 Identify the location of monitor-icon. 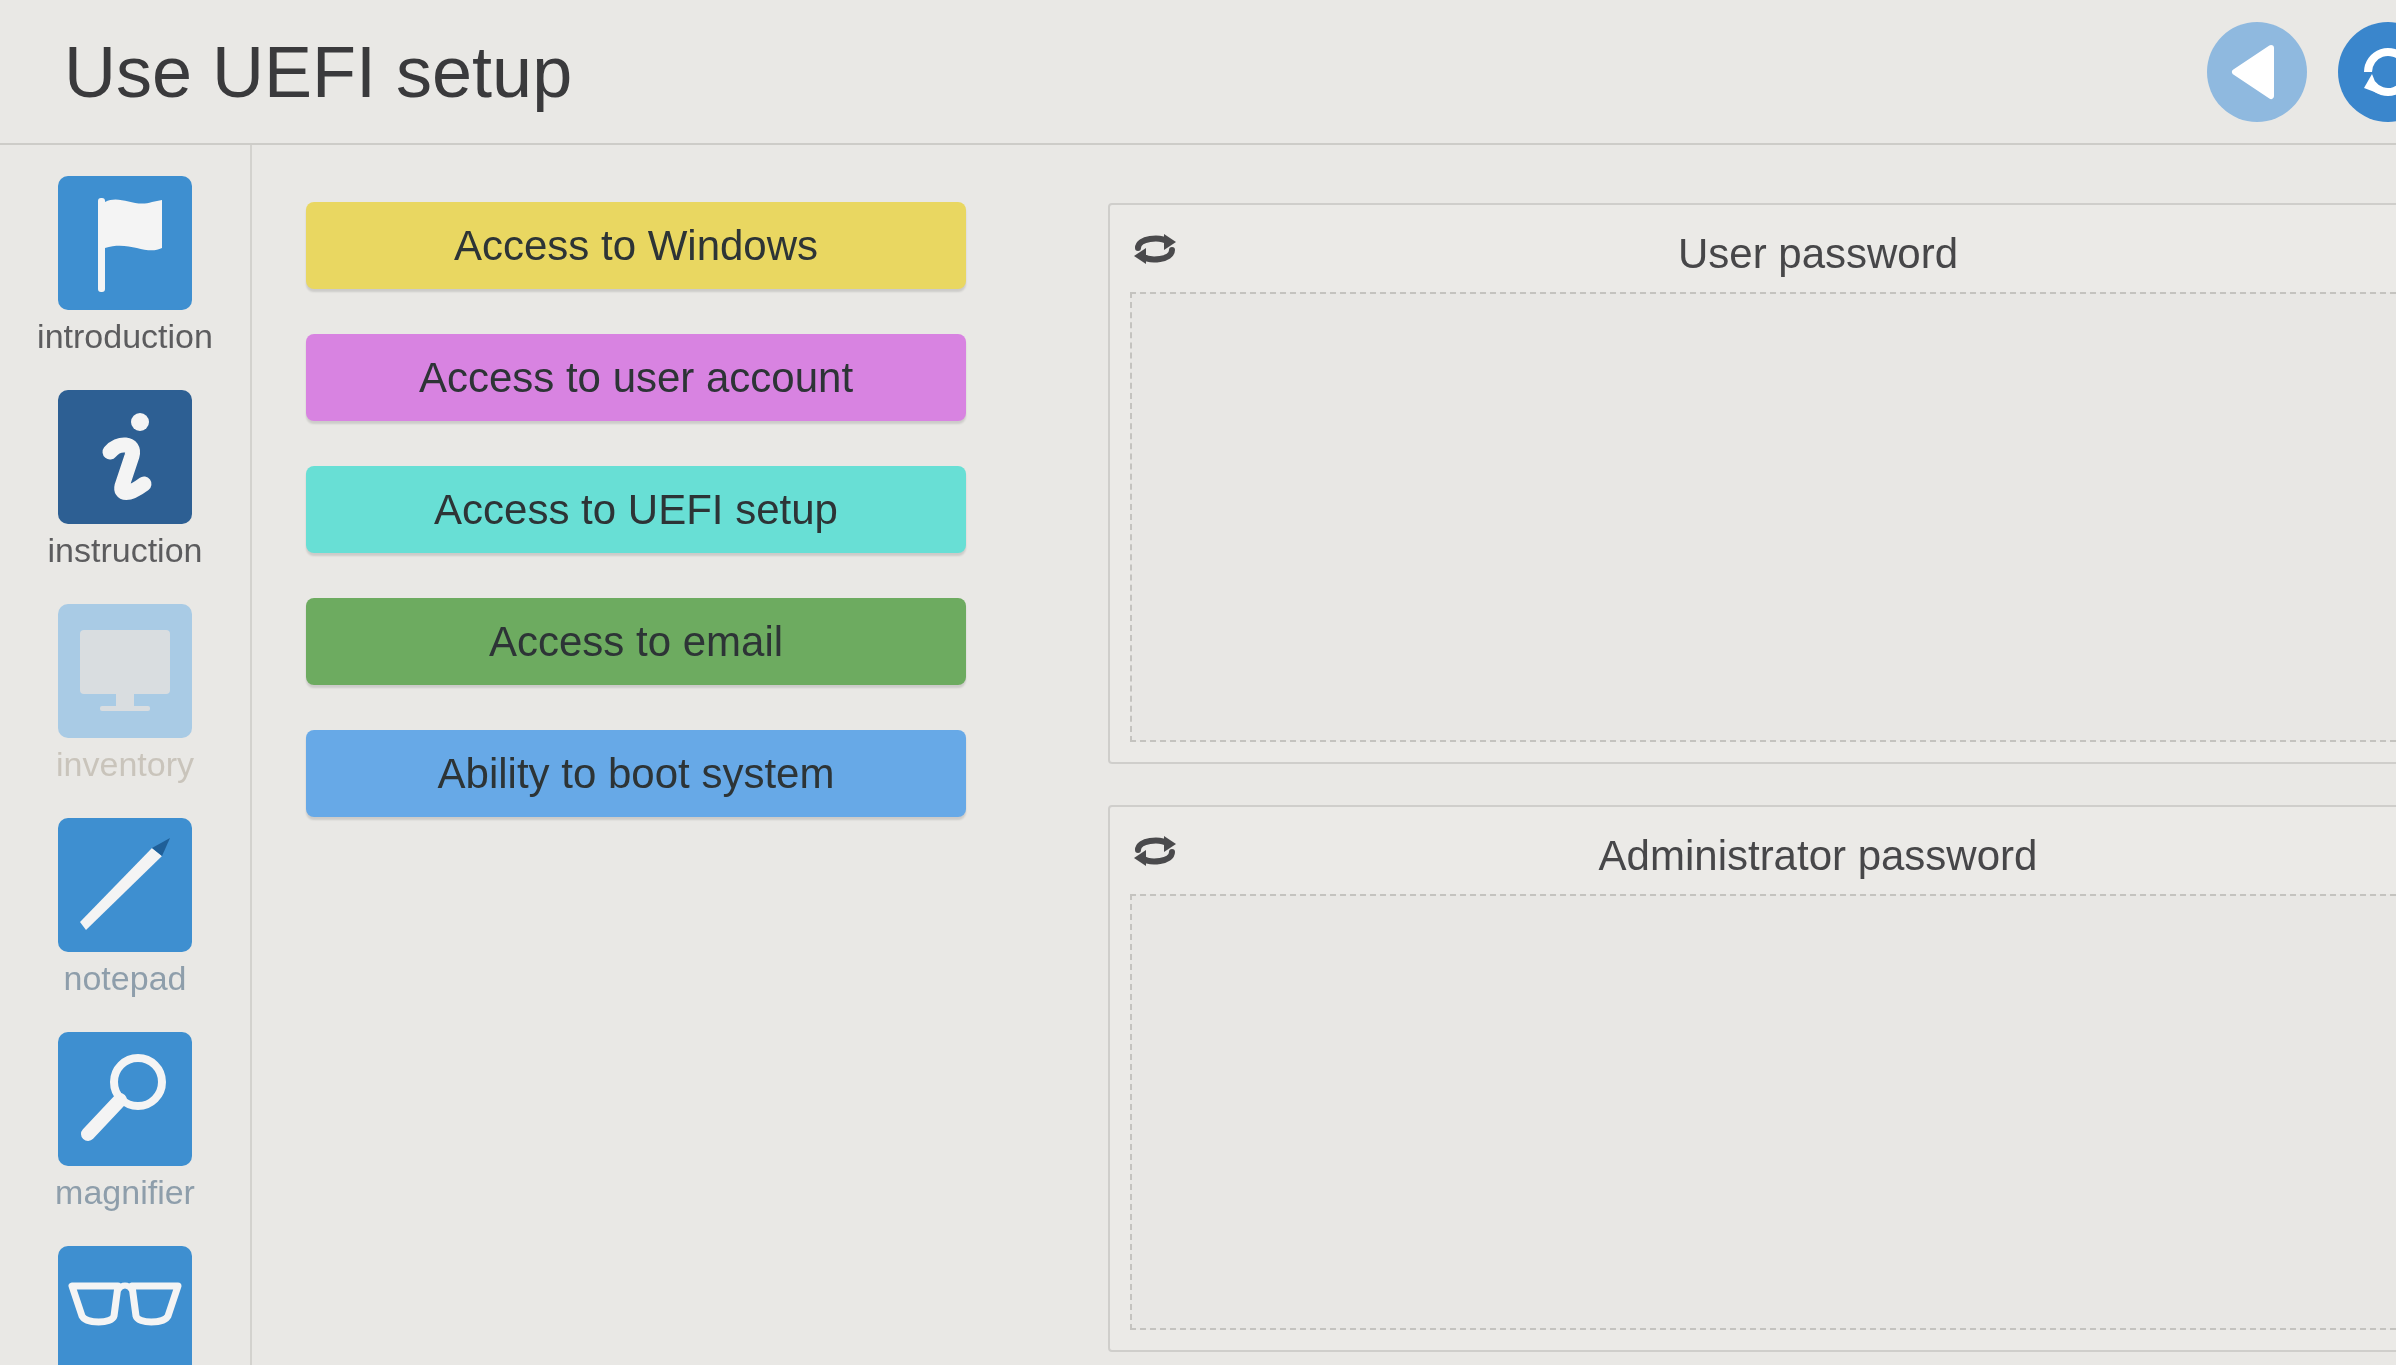
(125, 671).